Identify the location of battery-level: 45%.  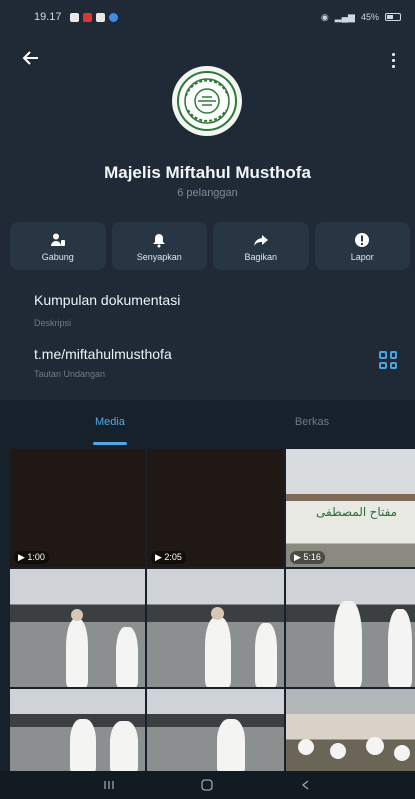
(369, 17).